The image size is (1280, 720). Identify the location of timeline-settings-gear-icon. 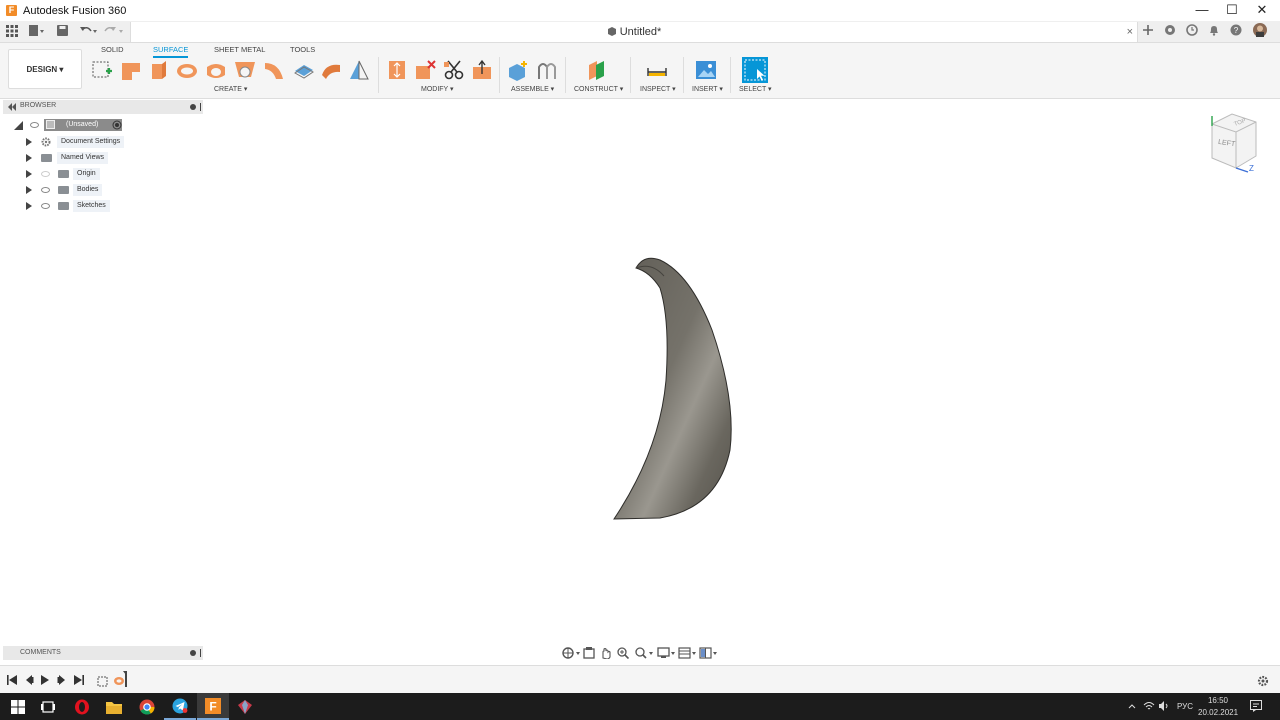
(1263, 681).